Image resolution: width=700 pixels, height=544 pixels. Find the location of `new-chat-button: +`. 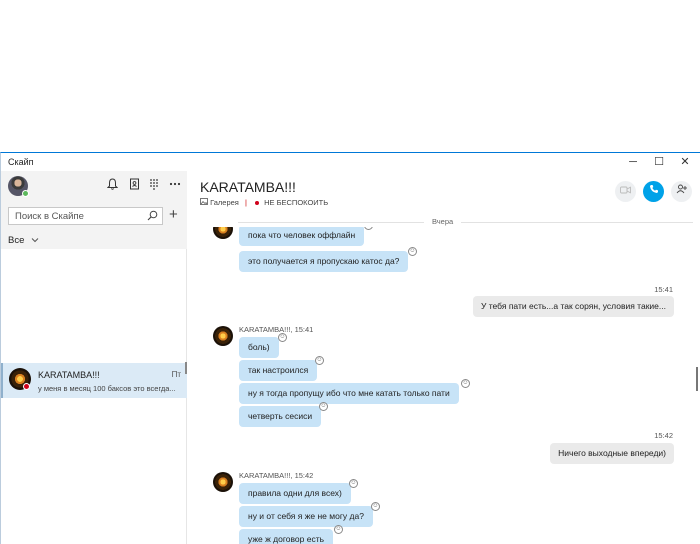

new-chat-button: + is located at coordinates (173, 214).